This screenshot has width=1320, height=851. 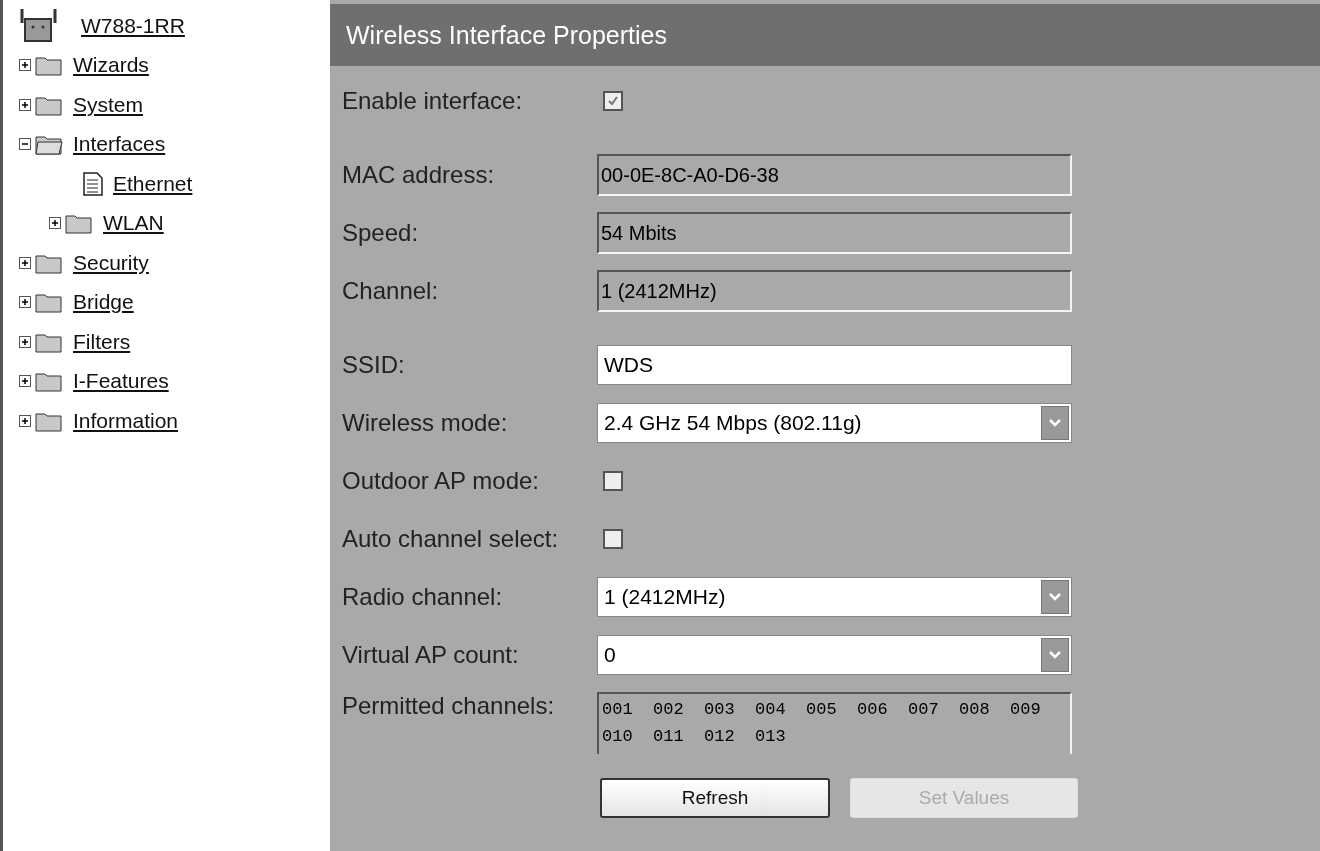 I want to click on tree-link: Ethernet, so click(x=153, y=183).